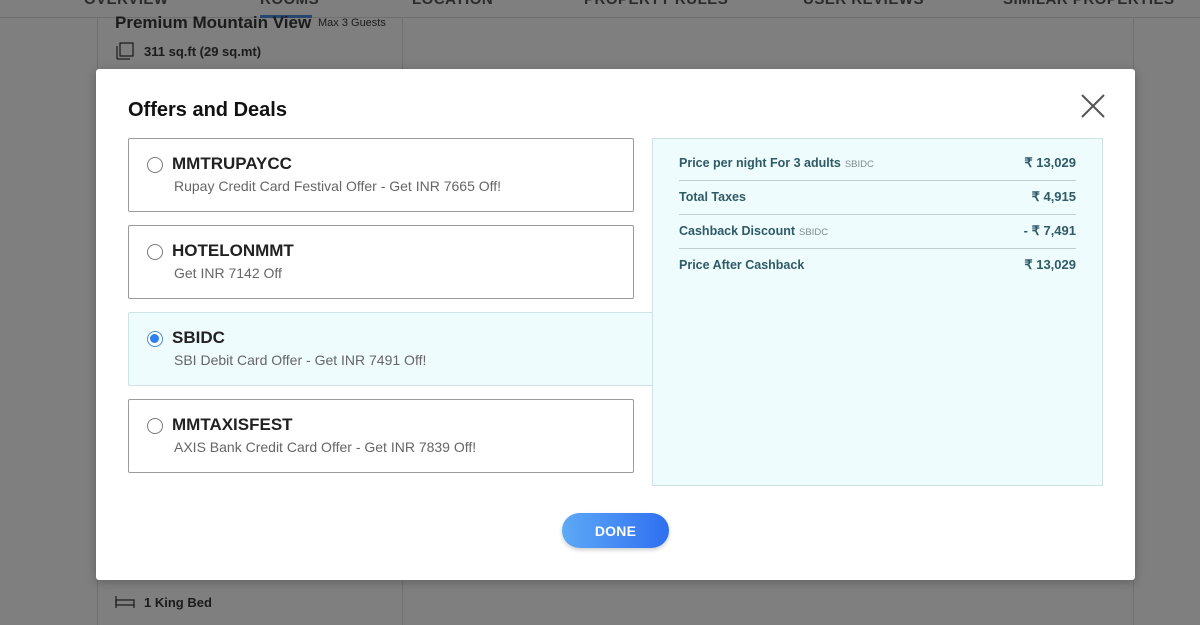 The width and height of the screenshot is (1200, 625). I want to click on price-label: Total Taxes, so click(712, 197).